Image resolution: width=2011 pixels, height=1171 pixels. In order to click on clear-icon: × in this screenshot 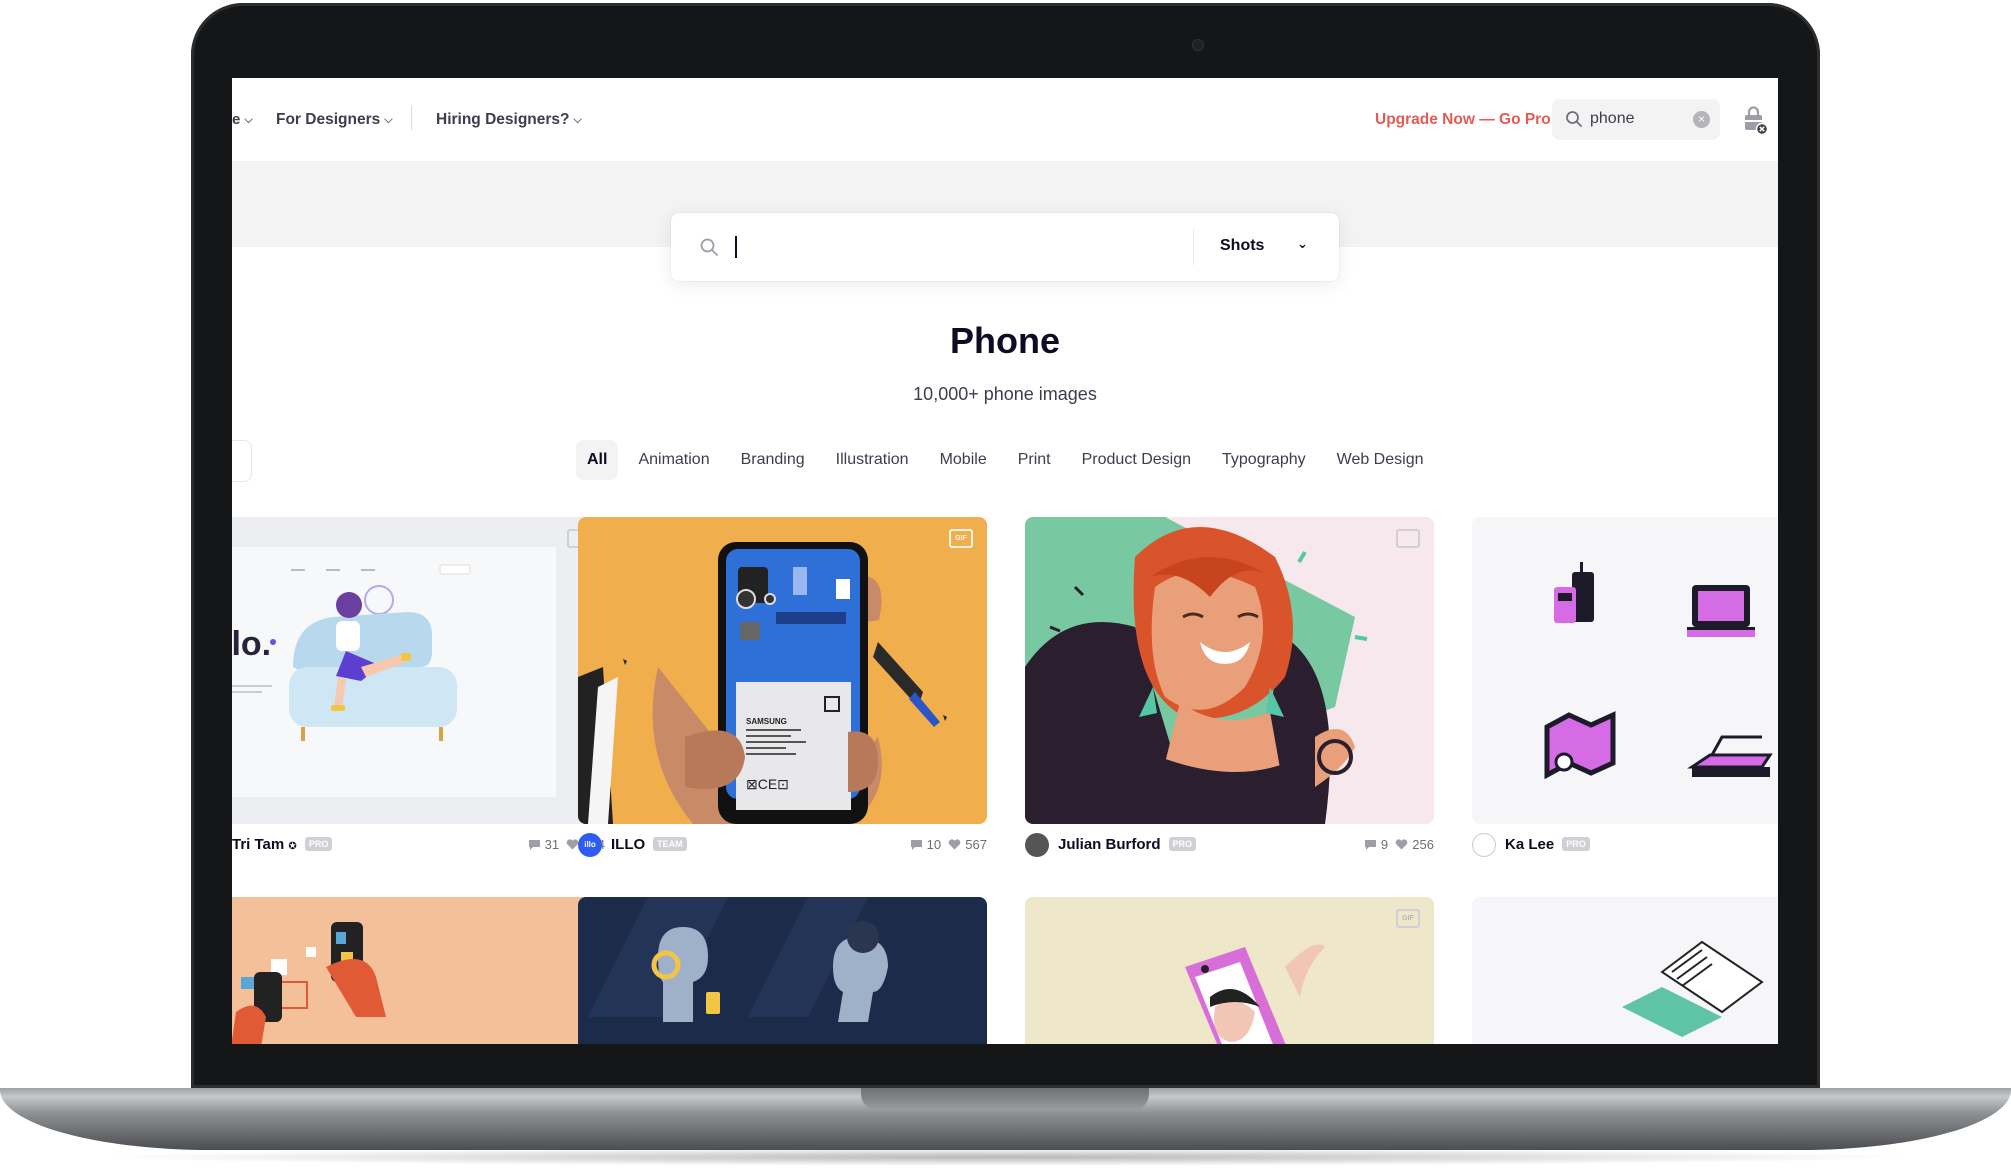, I will do `click(1701, 119)`.